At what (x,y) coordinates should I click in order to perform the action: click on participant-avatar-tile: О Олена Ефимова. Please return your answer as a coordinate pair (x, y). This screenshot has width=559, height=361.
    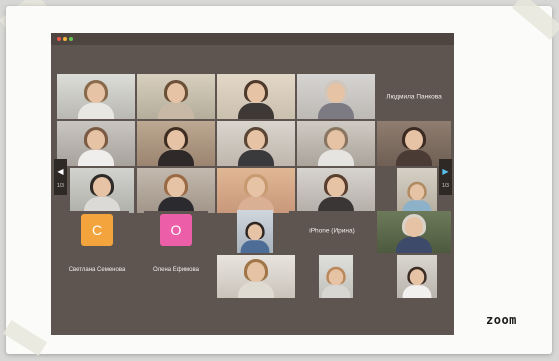
    Looking at the image, I should click on (176, 246).